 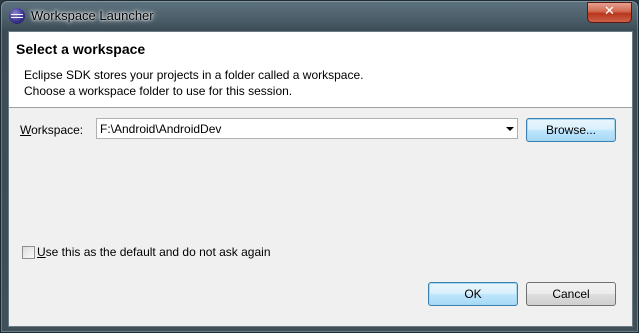 What do you see at coordinates (26, 130) in the screenshot?
I see `workspace-label-mnemonic: W` at bounding box center [26, 130].